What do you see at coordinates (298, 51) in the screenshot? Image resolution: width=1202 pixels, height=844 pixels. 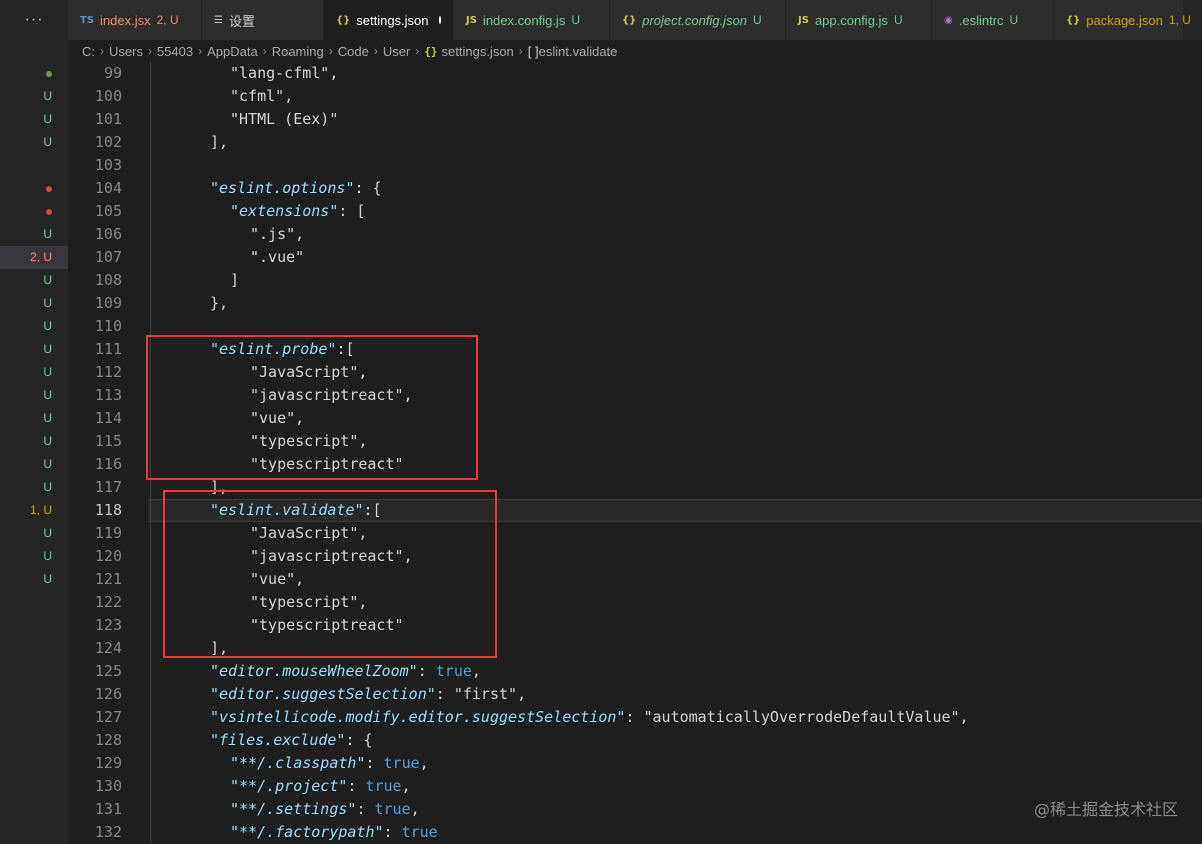 I see `breadcrumb-segment: Roaming` at bounding box center [298, 51].